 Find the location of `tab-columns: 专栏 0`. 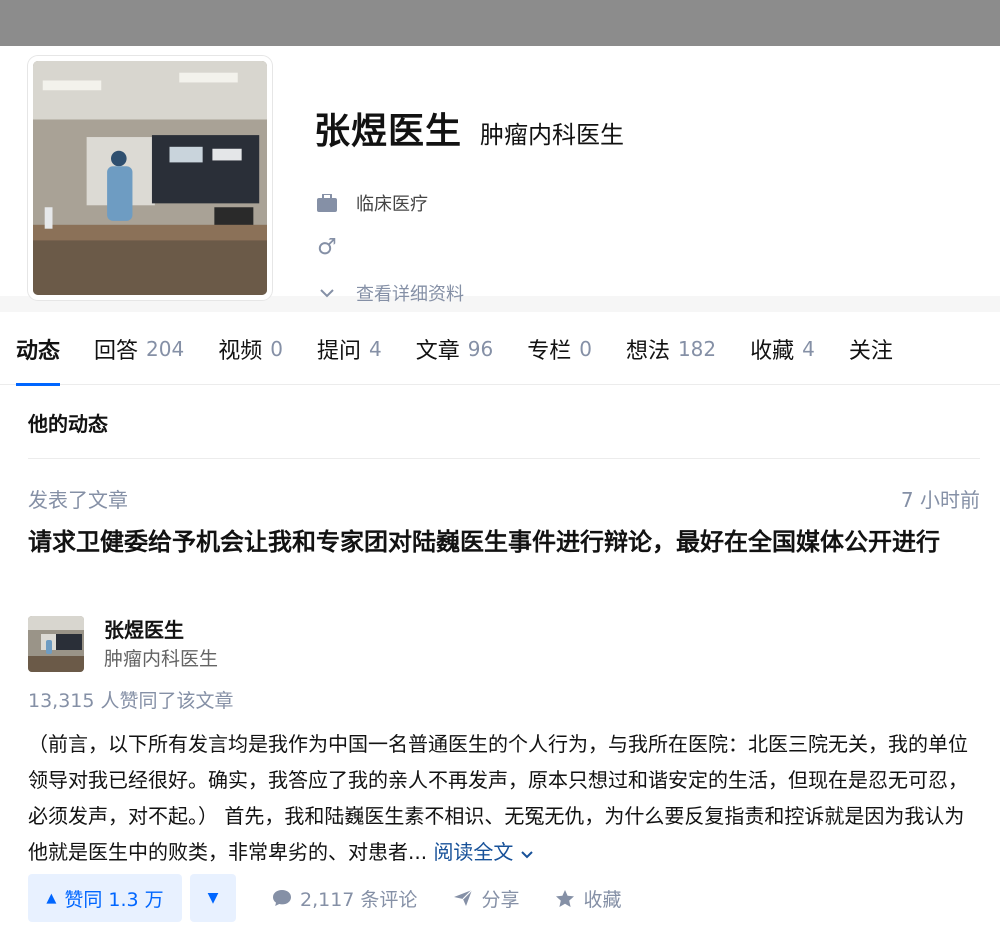

tab-columns: 专栏 0 is located at coordinates (559, 348).